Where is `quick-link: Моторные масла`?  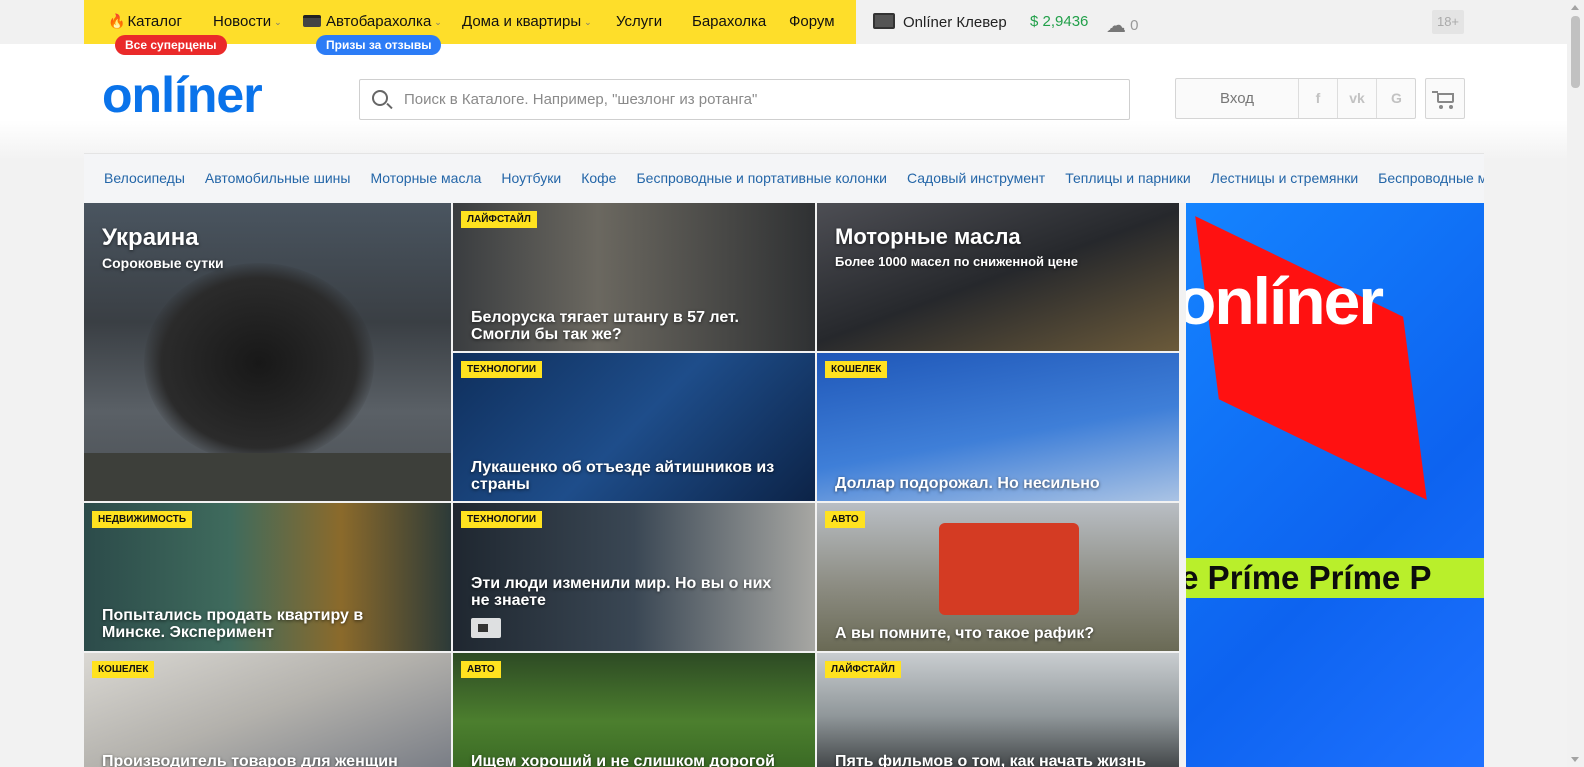
quick-link: Моторные масла is located at coordinates (425, 178).